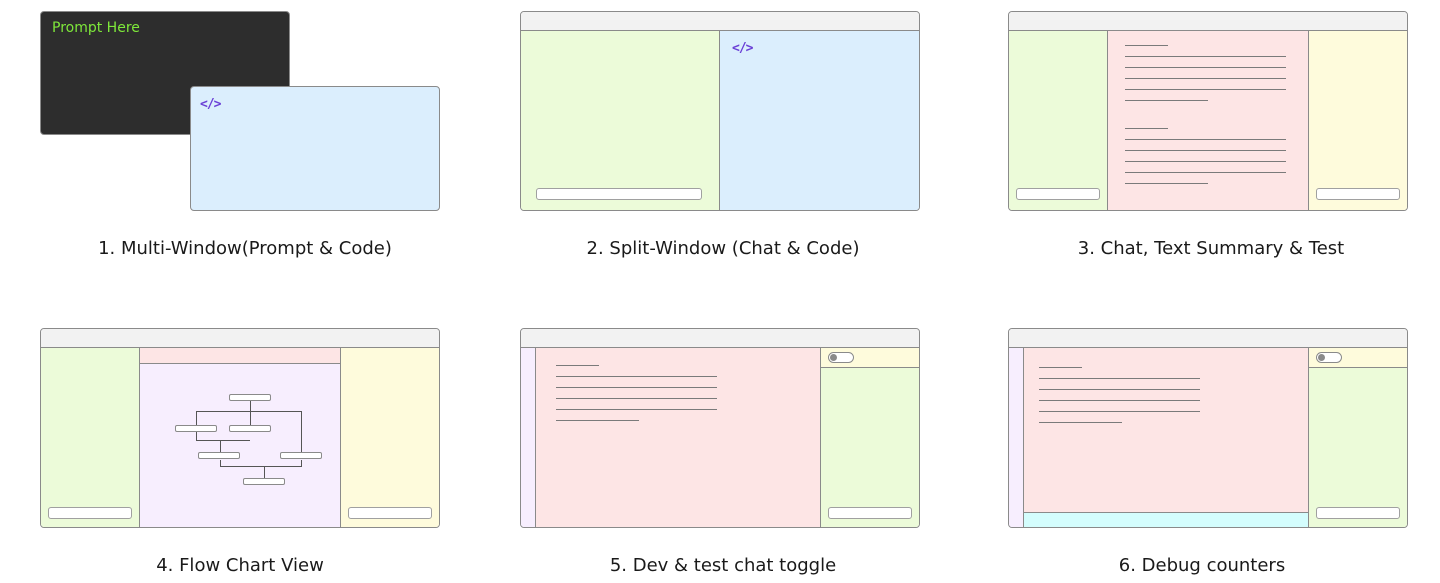 This screenshot has height=583, width=1440. Describe the element at coordinates (723, 565) in the screenshot. I see `caption-5: 5. Dev & test chat toggle` at that location.